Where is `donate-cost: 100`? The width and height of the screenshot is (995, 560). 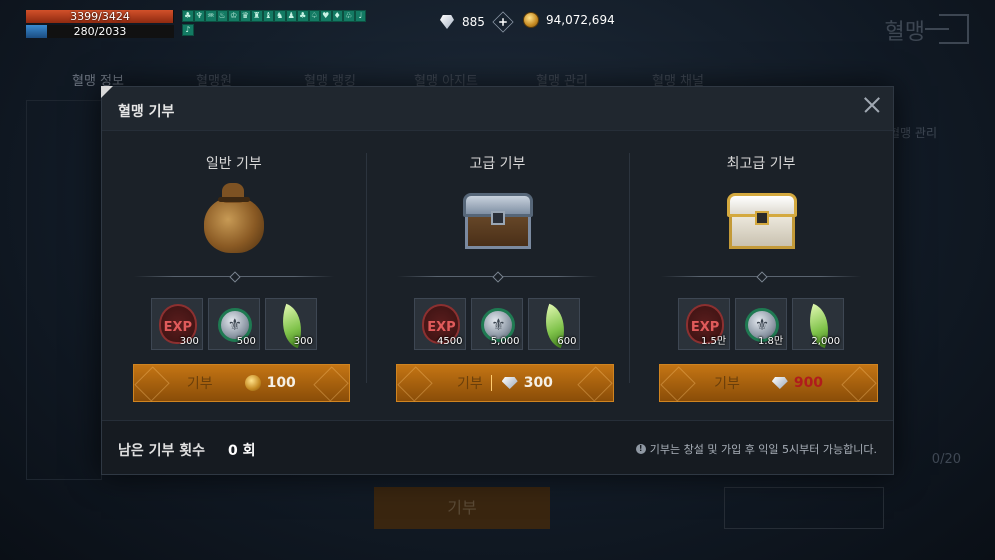 donate-cost: 100 is located at coordinates (270, 383).